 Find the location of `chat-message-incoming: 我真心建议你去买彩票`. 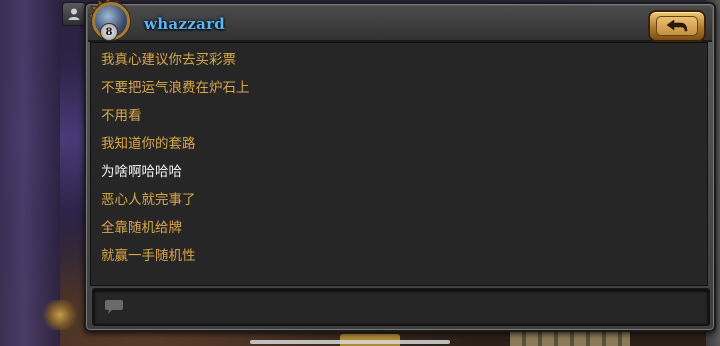

chat-message-incoming: 我真心建议你去买彩票 is located at coordinates (168, 60).